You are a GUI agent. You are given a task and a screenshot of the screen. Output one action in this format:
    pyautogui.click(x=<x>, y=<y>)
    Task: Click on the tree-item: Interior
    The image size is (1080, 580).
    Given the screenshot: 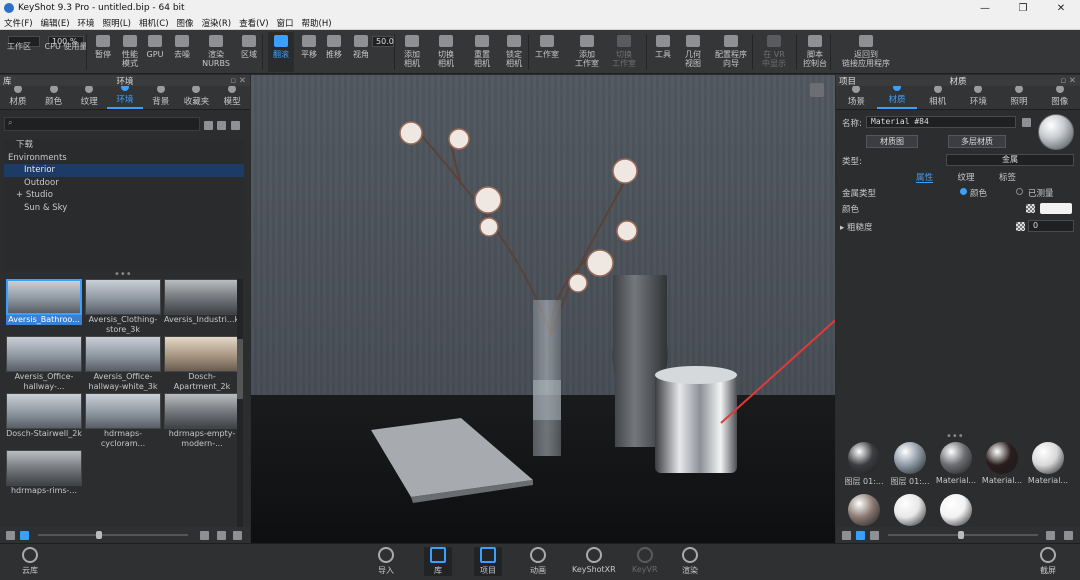 What is the action you would take?
    pyautogui.click(x=124, y=170)
    